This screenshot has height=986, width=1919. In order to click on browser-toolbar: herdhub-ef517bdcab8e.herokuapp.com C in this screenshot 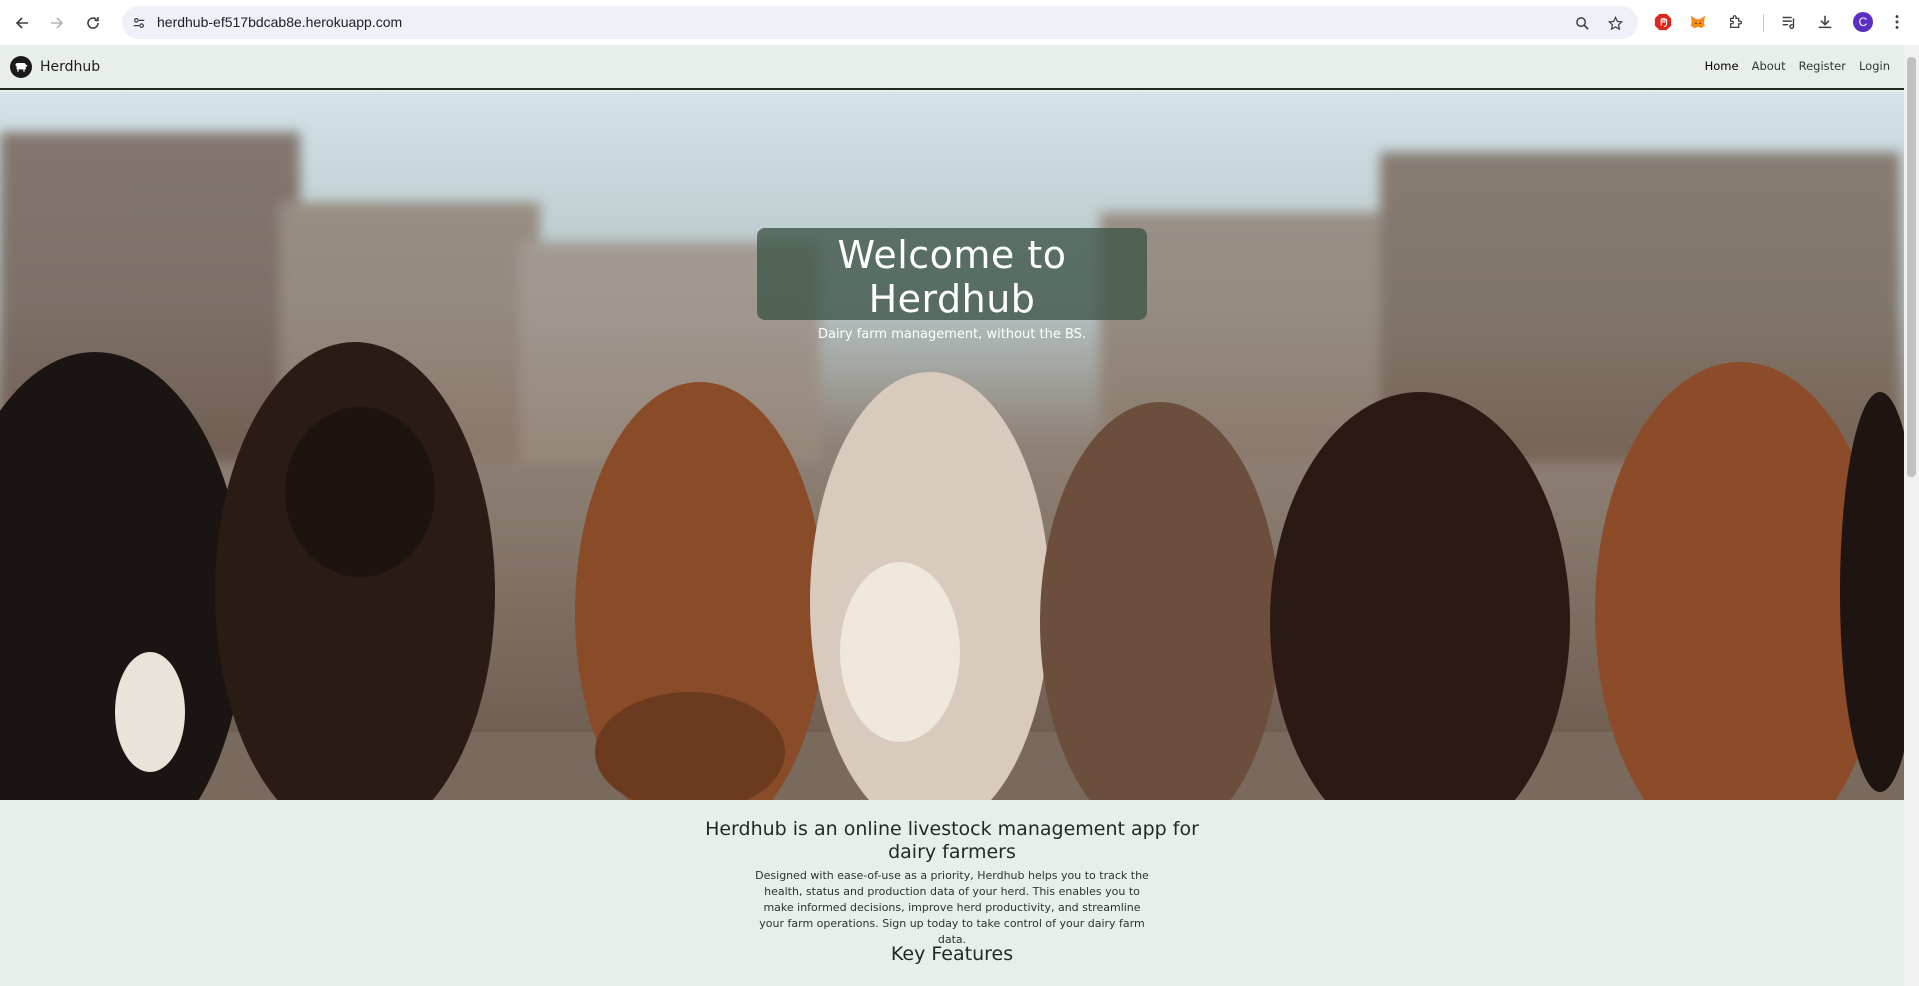, I will do `click(959, 22)`.